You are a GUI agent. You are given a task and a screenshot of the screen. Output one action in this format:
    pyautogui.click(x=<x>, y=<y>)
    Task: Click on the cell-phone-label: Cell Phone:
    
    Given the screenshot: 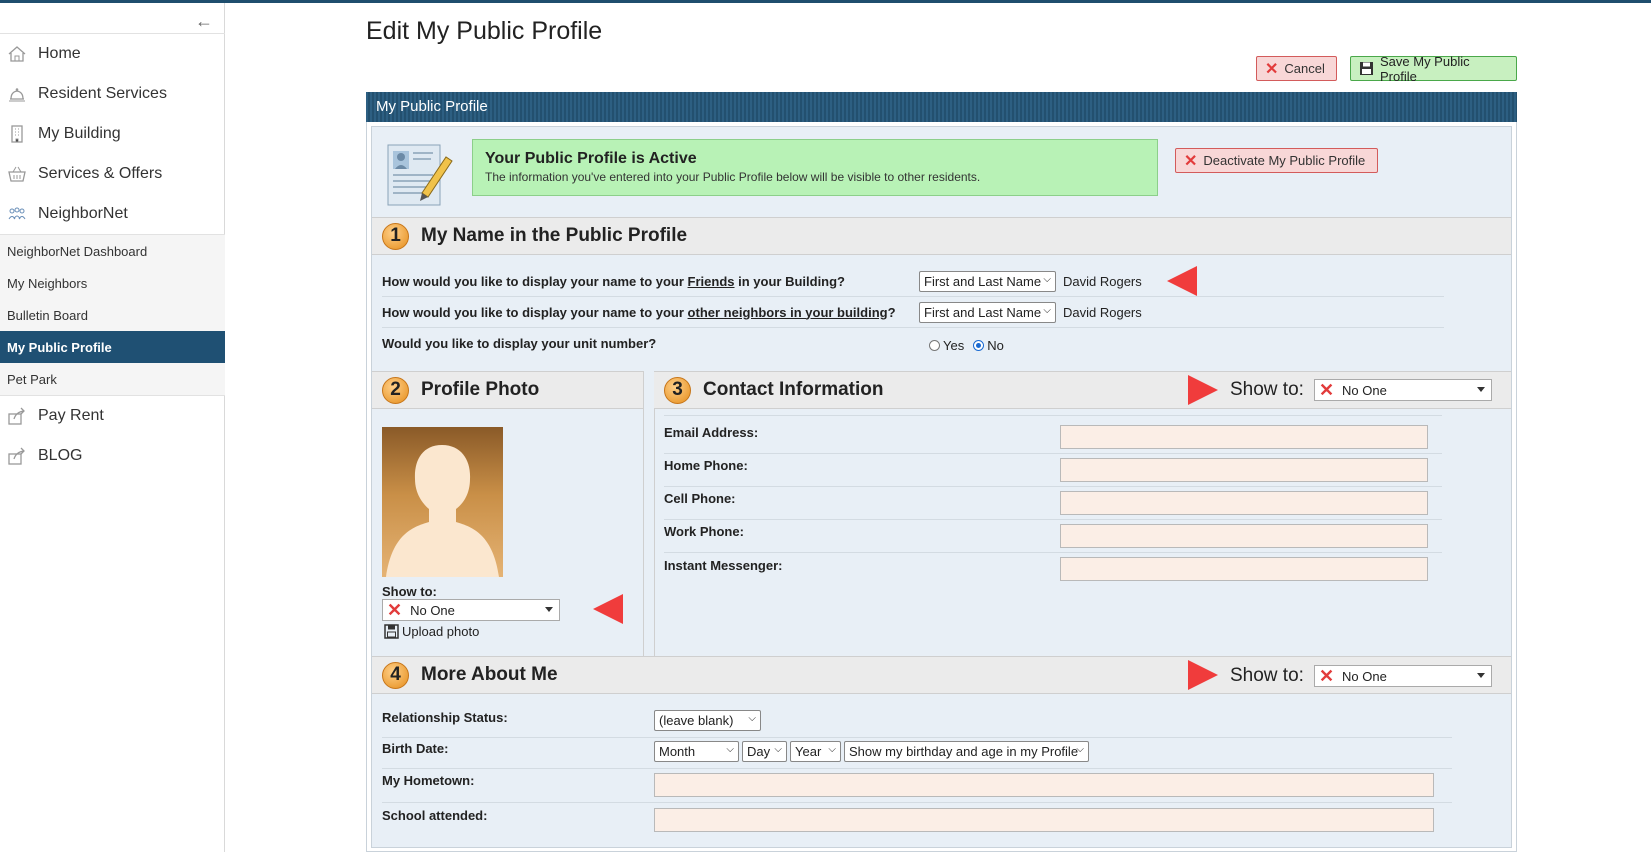 What is the action you would take?
    pyautogui.click(x=700, y=498)
    